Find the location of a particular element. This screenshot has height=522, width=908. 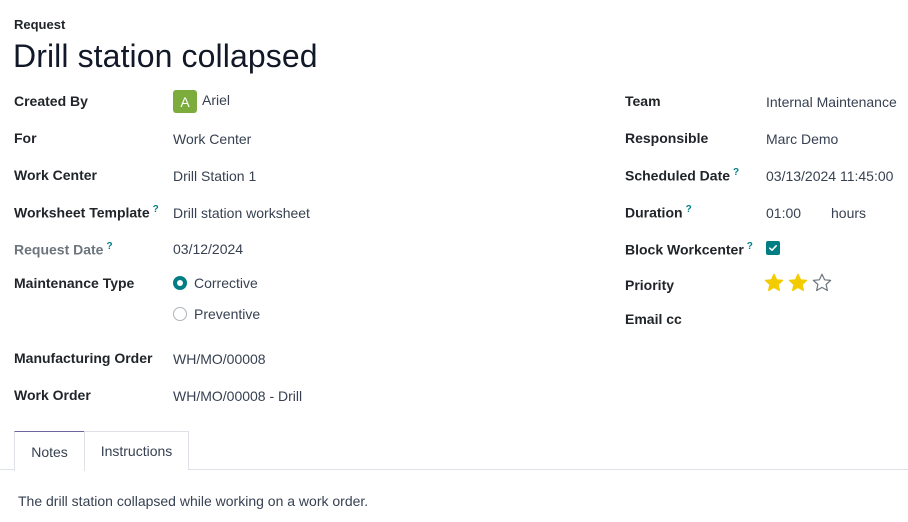

work-order-field: WH/MO/00008 - Drill is located at coordinates (237, 396).